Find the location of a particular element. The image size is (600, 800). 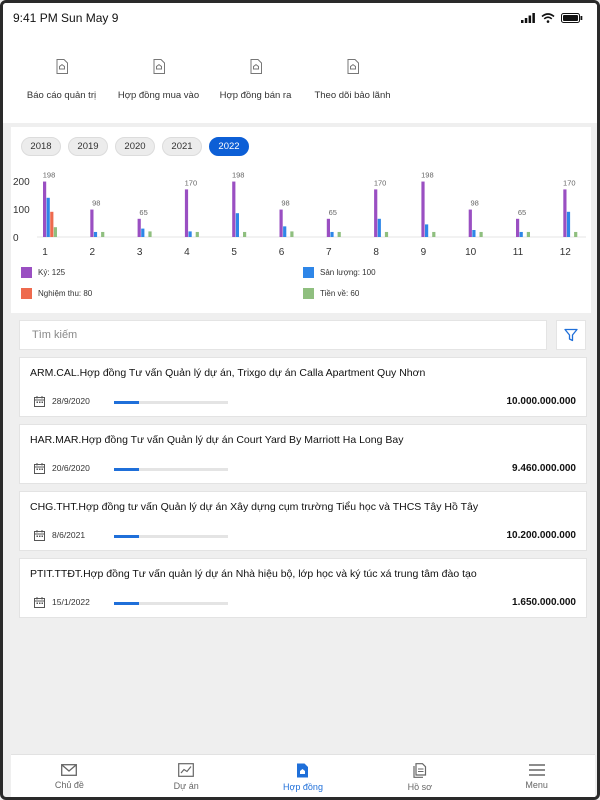

legend-label: Ký: 125 is located at coordinates (52, 272).